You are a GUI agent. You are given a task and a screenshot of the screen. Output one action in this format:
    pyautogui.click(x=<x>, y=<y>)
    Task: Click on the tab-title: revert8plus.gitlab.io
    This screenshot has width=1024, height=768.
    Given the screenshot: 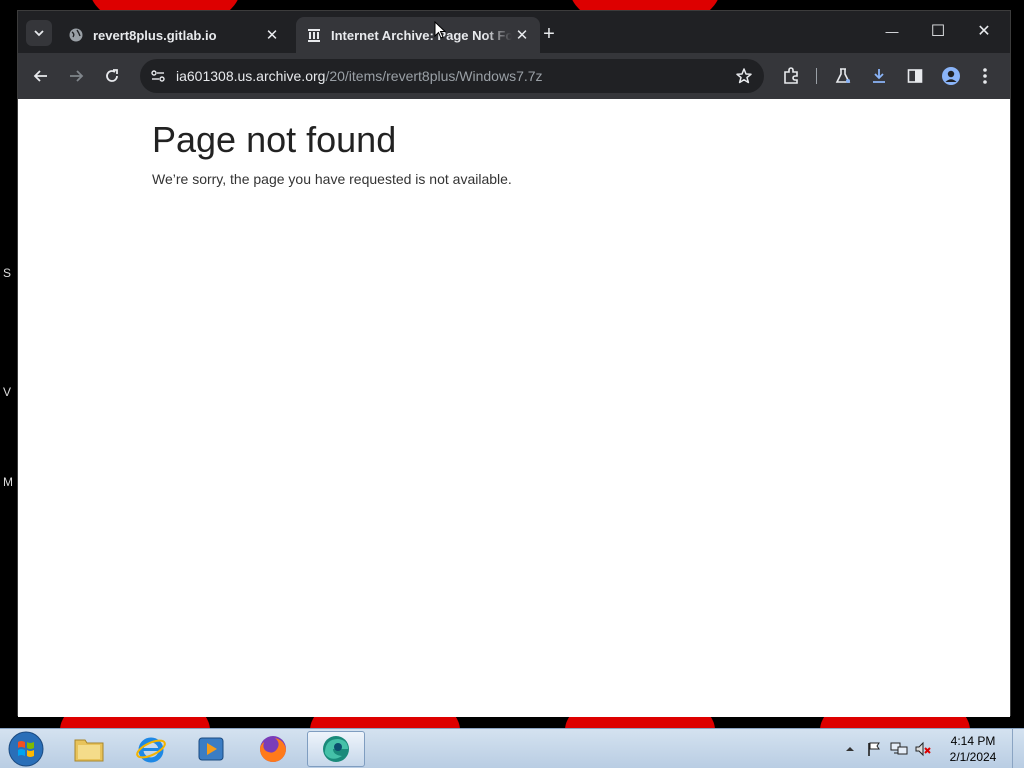 What is the action you would take?
    pyautogui.click(x=155, y=35)
    